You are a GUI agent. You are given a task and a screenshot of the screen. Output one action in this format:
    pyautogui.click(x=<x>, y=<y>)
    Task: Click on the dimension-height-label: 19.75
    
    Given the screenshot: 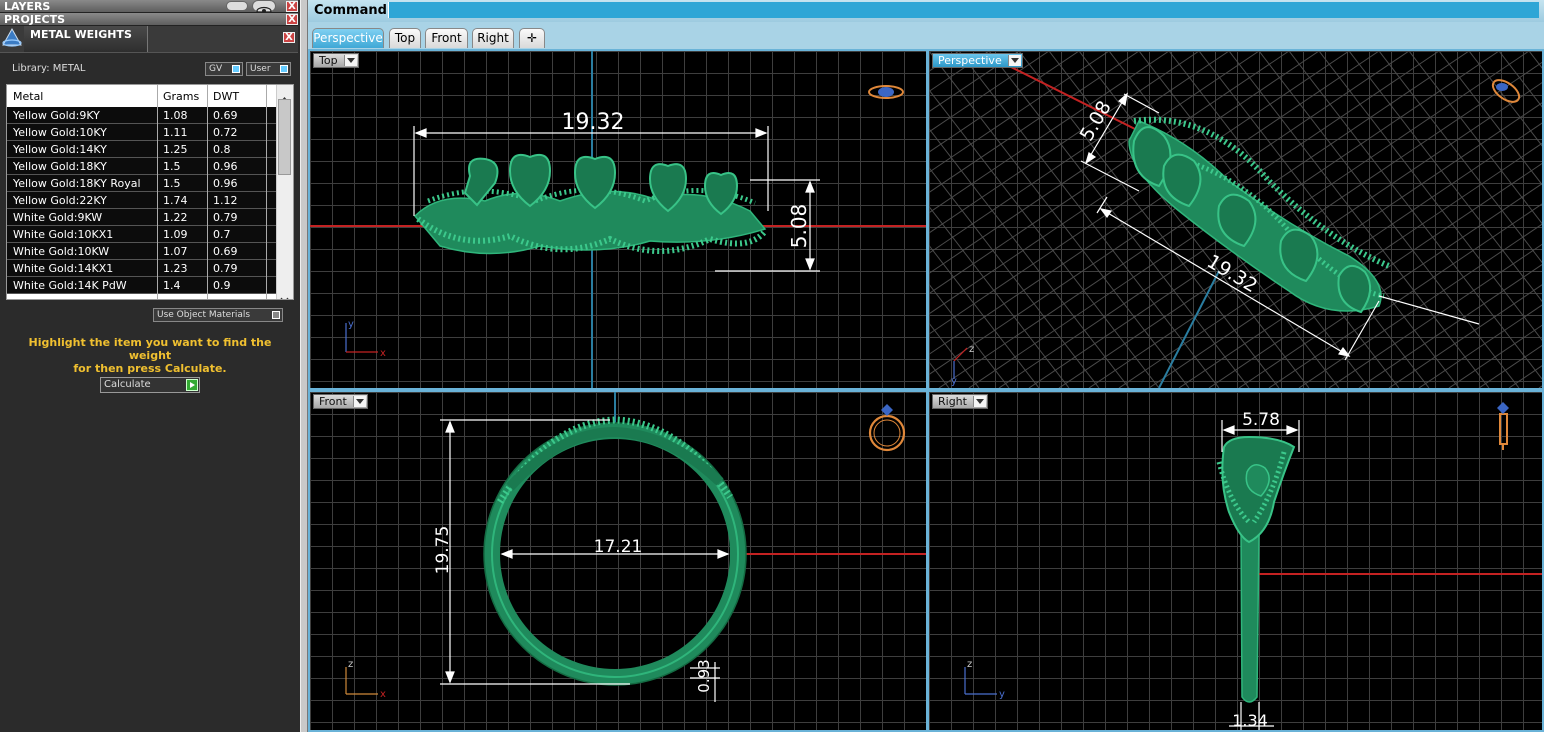 What is the action you would take?
    pyautogui.click(x=443, y=550)
    